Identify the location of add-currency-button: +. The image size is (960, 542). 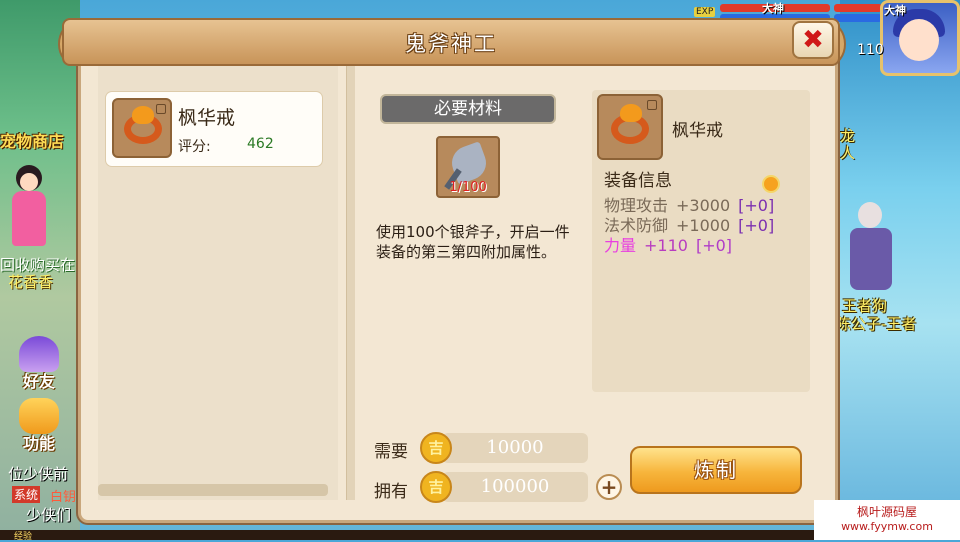
(609, 487).